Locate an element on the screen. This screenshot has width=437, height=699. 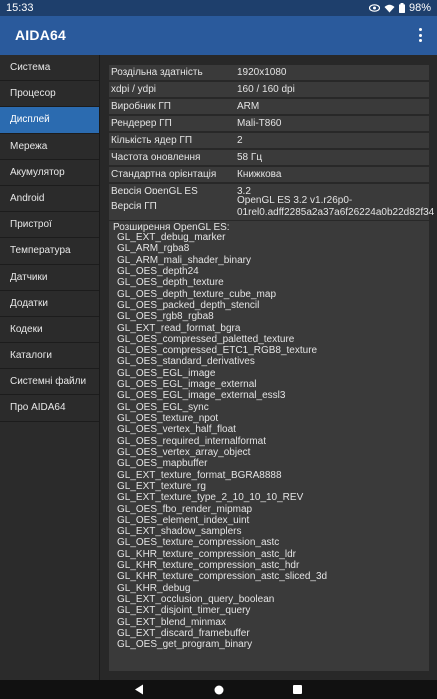
list-item: GL_OES_vertex_array_object is located at coordinates (184, 452).